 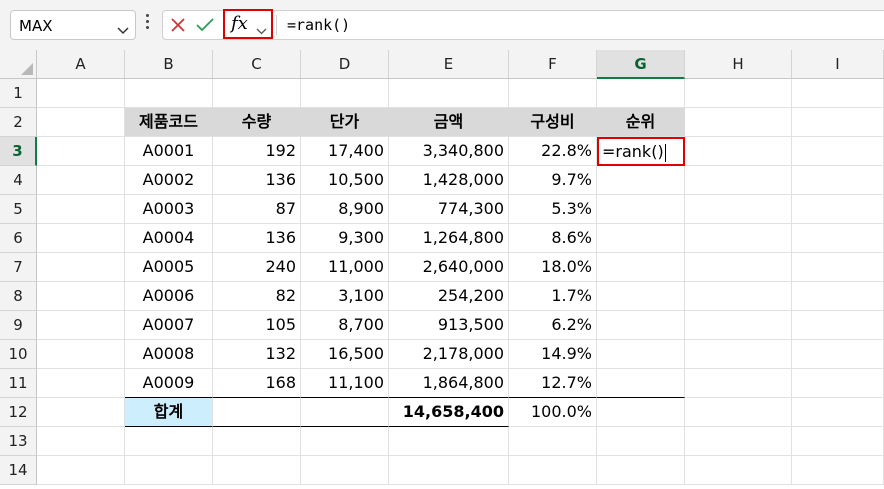 What do you see at coordinates (738, 64) in the screenshot?
I see `column-header-h: H` at bounding box center [738, 64].